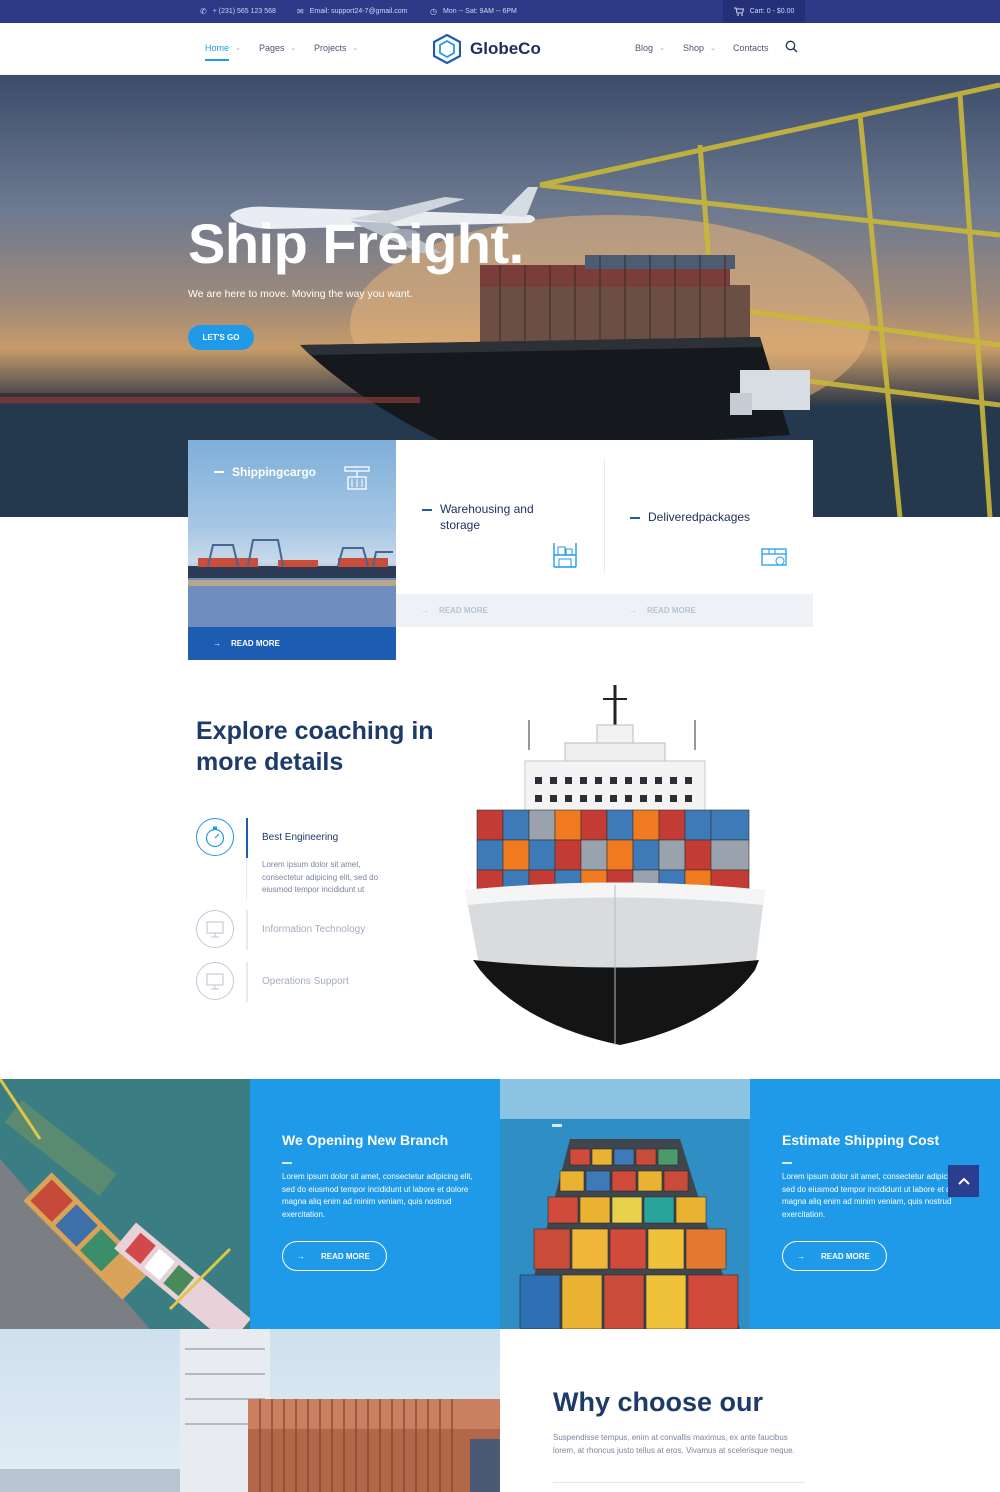 This screenshot has height=1492, width=1000. I want to click on chevron-up-icon, so click(963, 1181).